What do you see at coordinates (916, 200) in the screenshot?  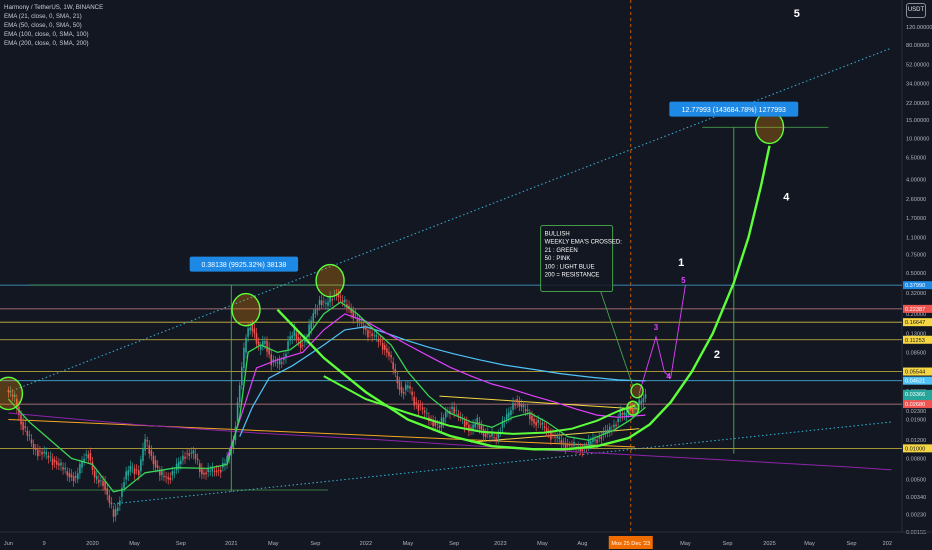 I see `y-tick-label: 2.60000` at bounding box center [916, 200].